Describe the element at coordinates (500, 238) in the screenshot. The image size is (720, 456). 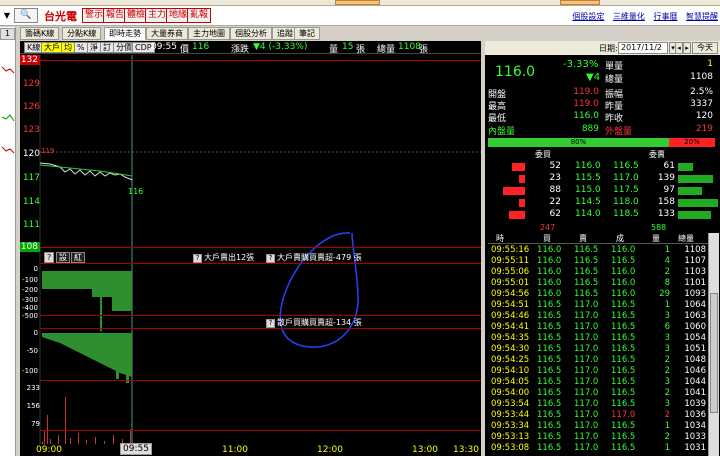
I see `ticks-col-time: 時` at that location.